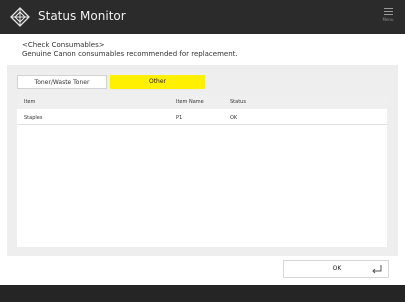  I want to click on diamond-logo-icon, so click(20, 17).